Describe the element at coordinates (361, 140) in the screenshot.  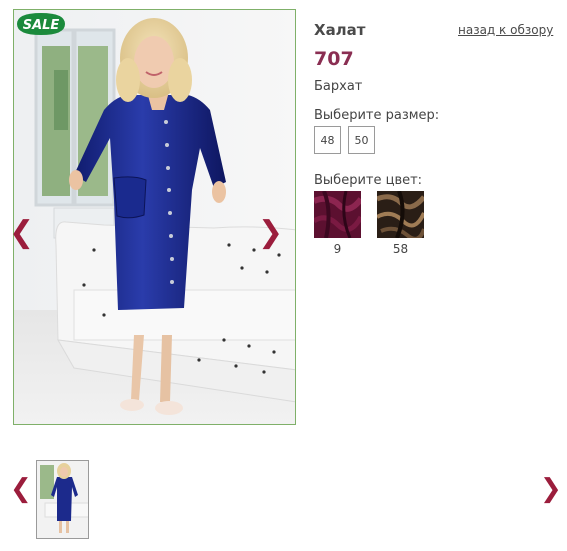
I see `size-option-50: 50` at that location.